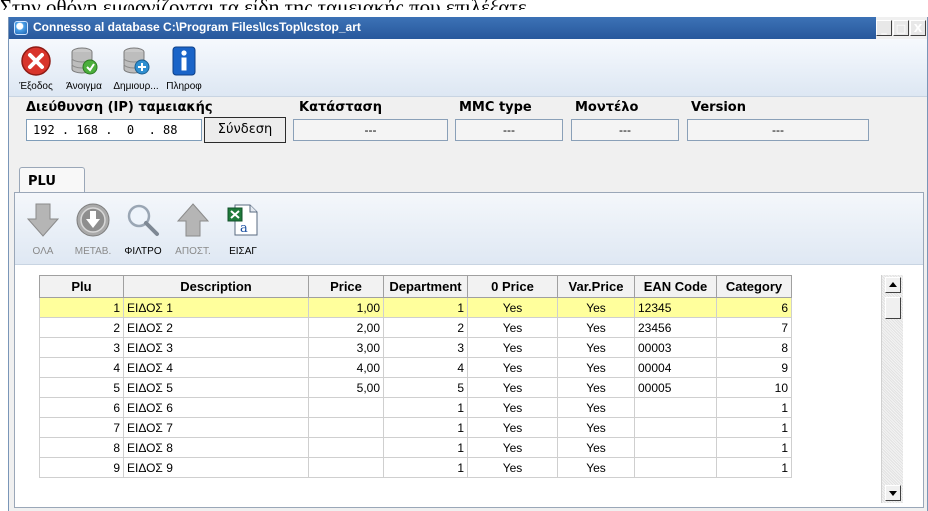 The image size is (928, 511). I want to click on scroll-thumb, so click(893, 308).